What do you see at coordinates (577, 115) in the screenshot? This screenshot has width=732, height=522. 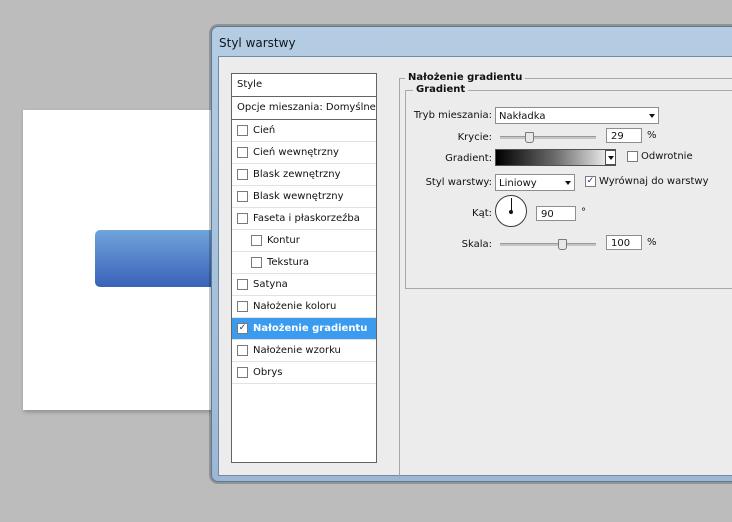 I see `blend-mode-select: Nakładka` at bounding box center [577, 115].